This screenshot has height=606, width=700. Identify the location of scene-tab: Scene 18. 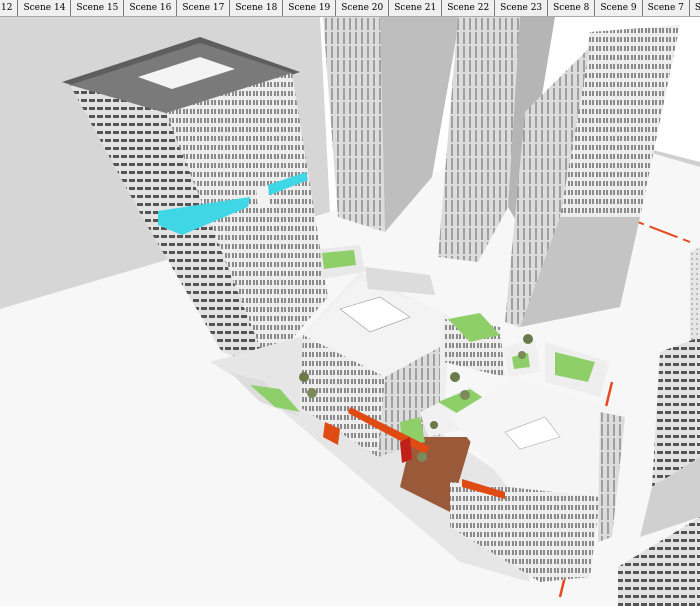
(257, 8).